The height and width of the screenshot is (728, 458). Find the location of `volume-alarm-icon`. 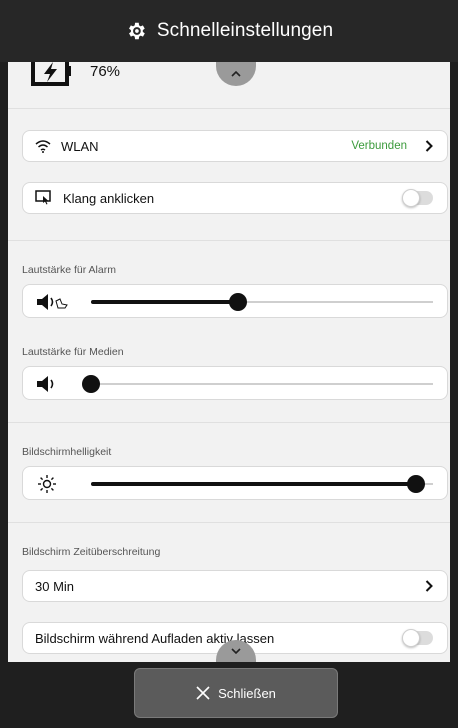

volume-alarm-icon is located at coordinates (52, 302).